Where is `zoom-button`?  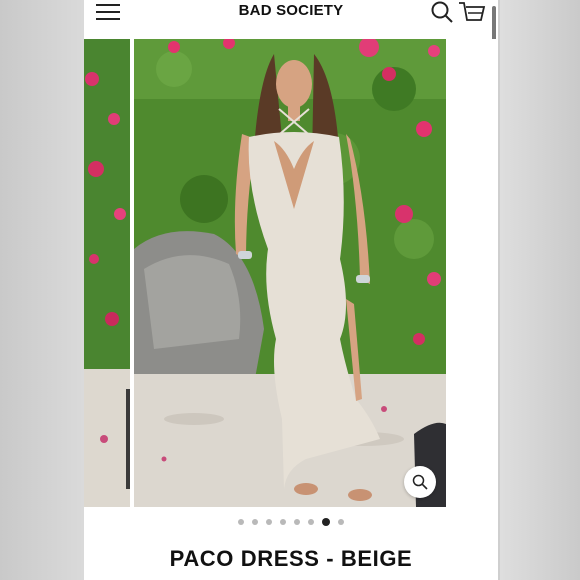 zoom-button is located at coordinates (420, 482).